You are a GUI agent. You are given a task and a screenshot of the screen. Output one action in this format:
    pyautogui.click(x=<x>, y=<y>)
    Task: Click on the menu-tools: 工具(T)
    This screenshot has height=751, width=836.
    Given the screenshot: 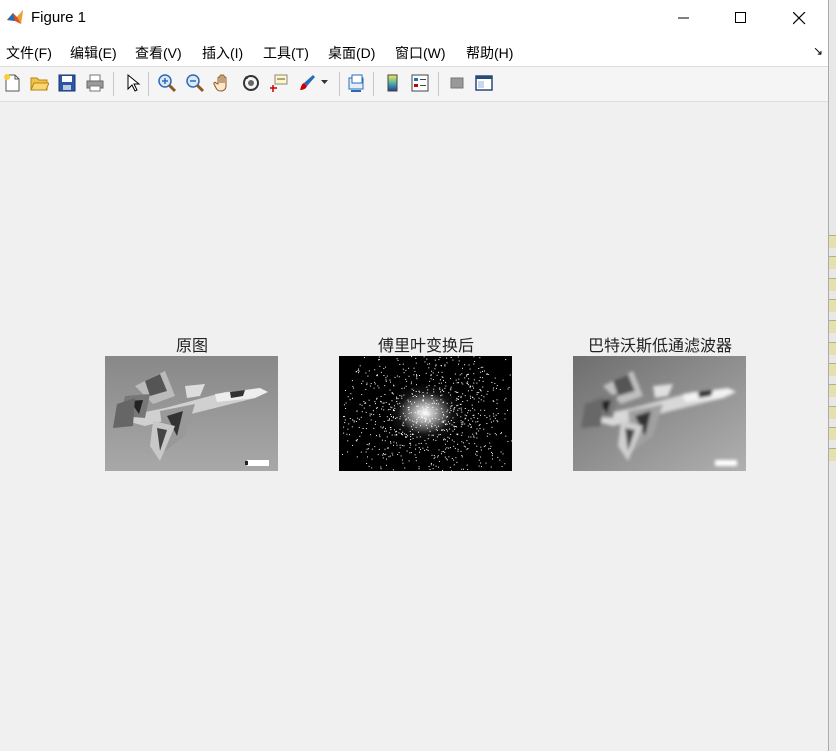 What is the action you would take?
    pyautogui.click(x=286, y=53)
    